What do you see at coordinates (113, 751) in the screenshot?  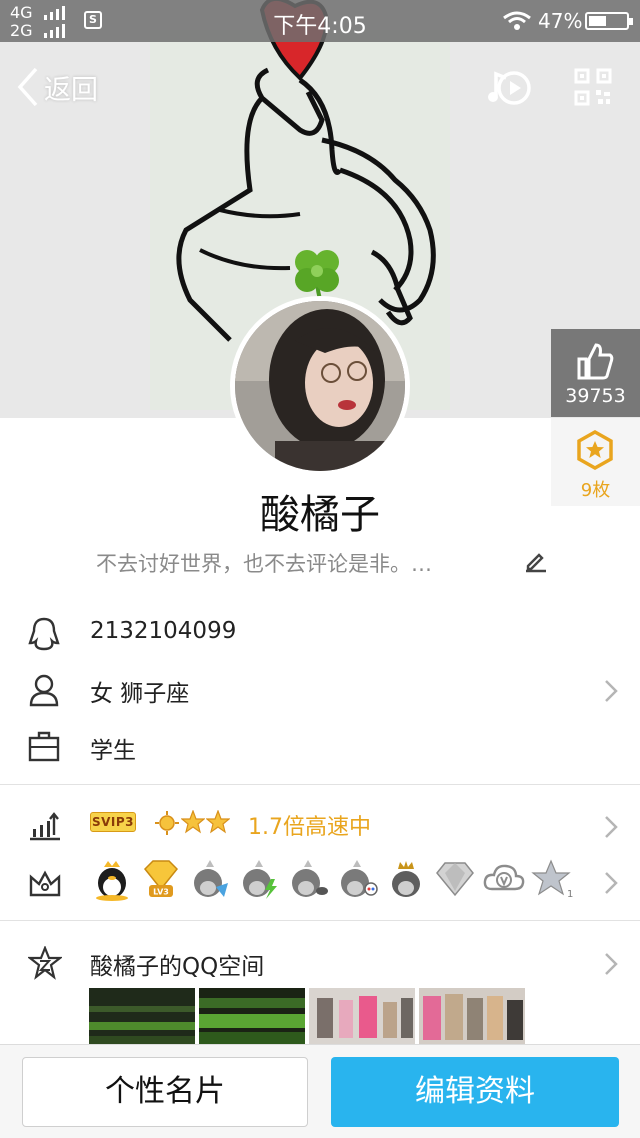 I see `occupation: 学生` at bounding box center [113, 751].